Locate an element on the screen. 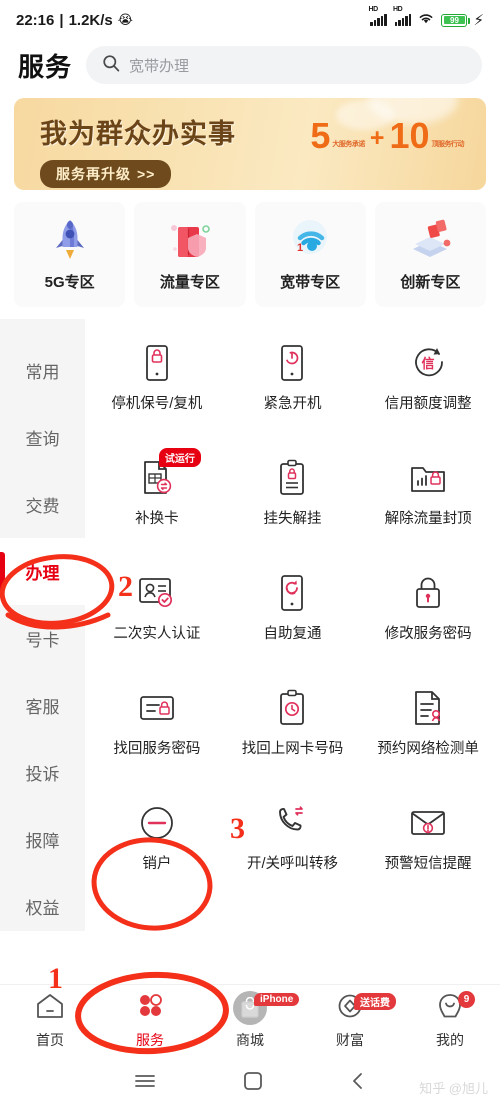 The width and height of the screenshot is (500, 1111). sidebar-item-jiaofei: 交费 is located at coordinates (42, 504).